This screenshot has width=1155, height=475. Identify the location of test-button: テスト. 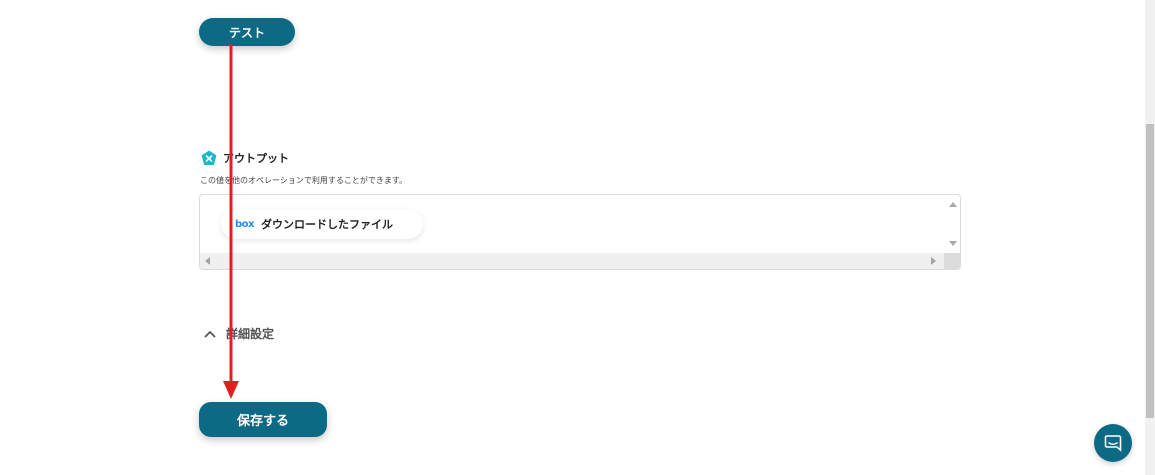
(247, 32).